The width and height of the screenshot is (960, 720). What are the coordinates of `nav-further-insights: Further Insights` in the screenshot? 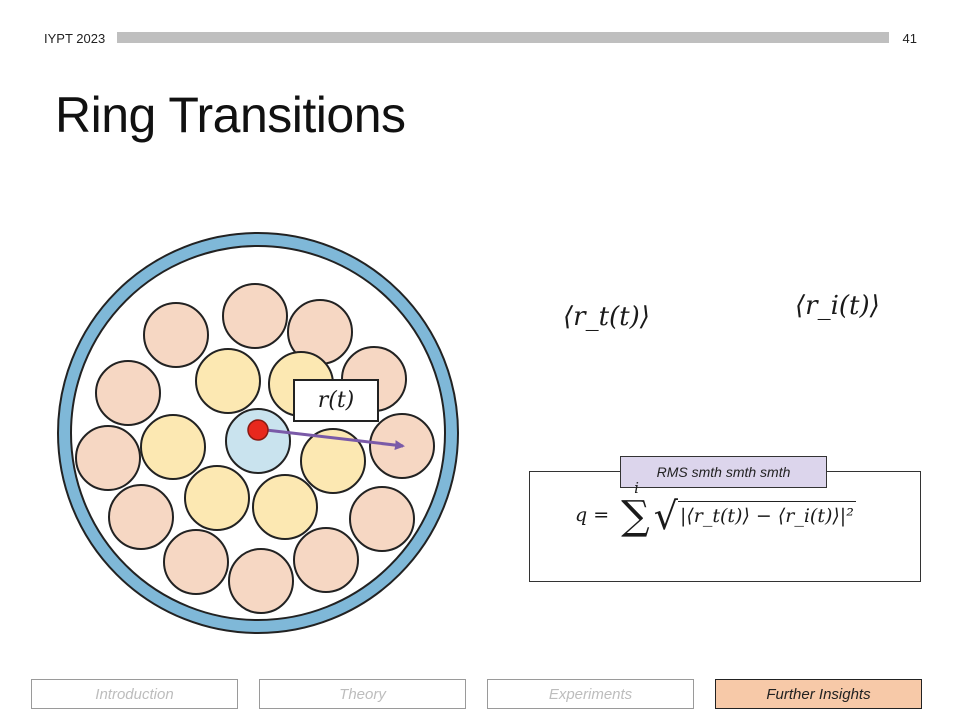 It's located at (818, 694).